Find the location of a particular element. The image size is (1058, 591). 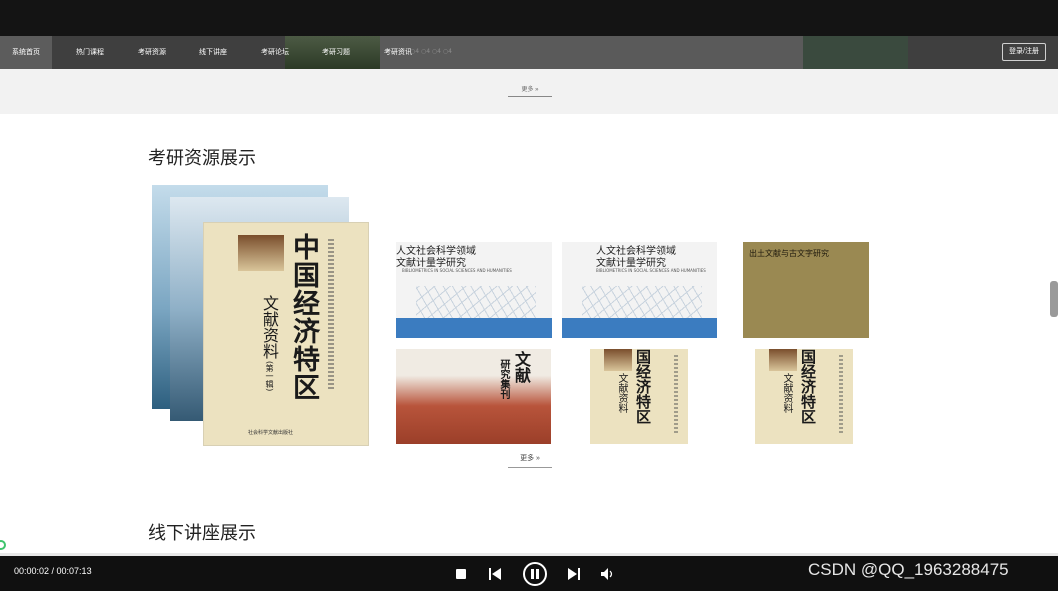

book-cover-5: 国经济特区 文献资料 is located at coordinates (639, 396).